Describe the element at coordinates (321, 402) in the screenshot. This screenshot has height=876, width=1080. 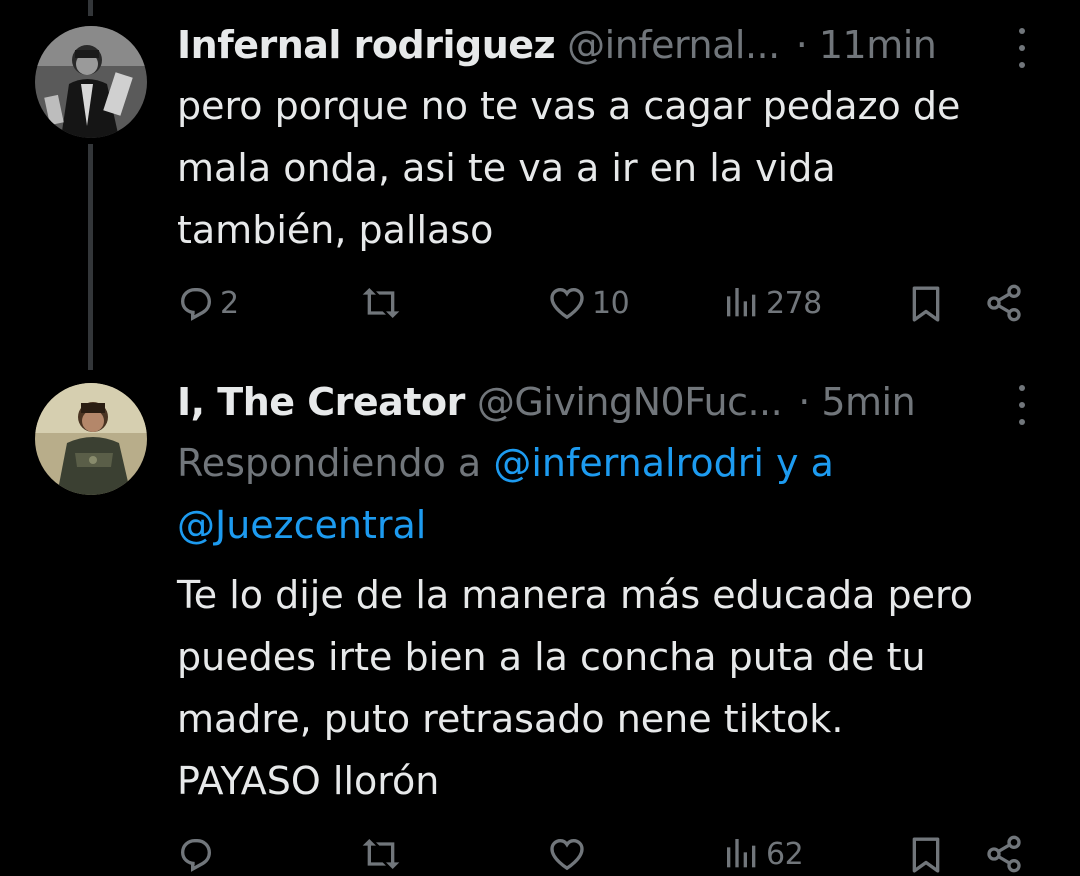
I see `author-name: I, The Creator` at that location.